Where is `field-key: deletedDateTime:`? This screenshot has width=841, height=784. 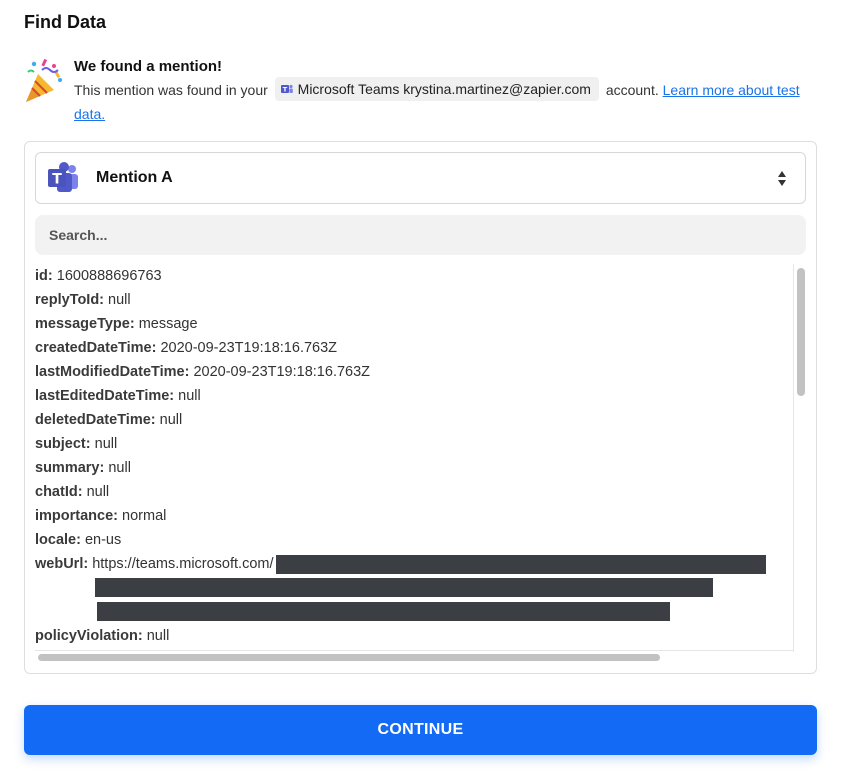
field-key: deletedDateTime: is located at coordinates (95, 420).